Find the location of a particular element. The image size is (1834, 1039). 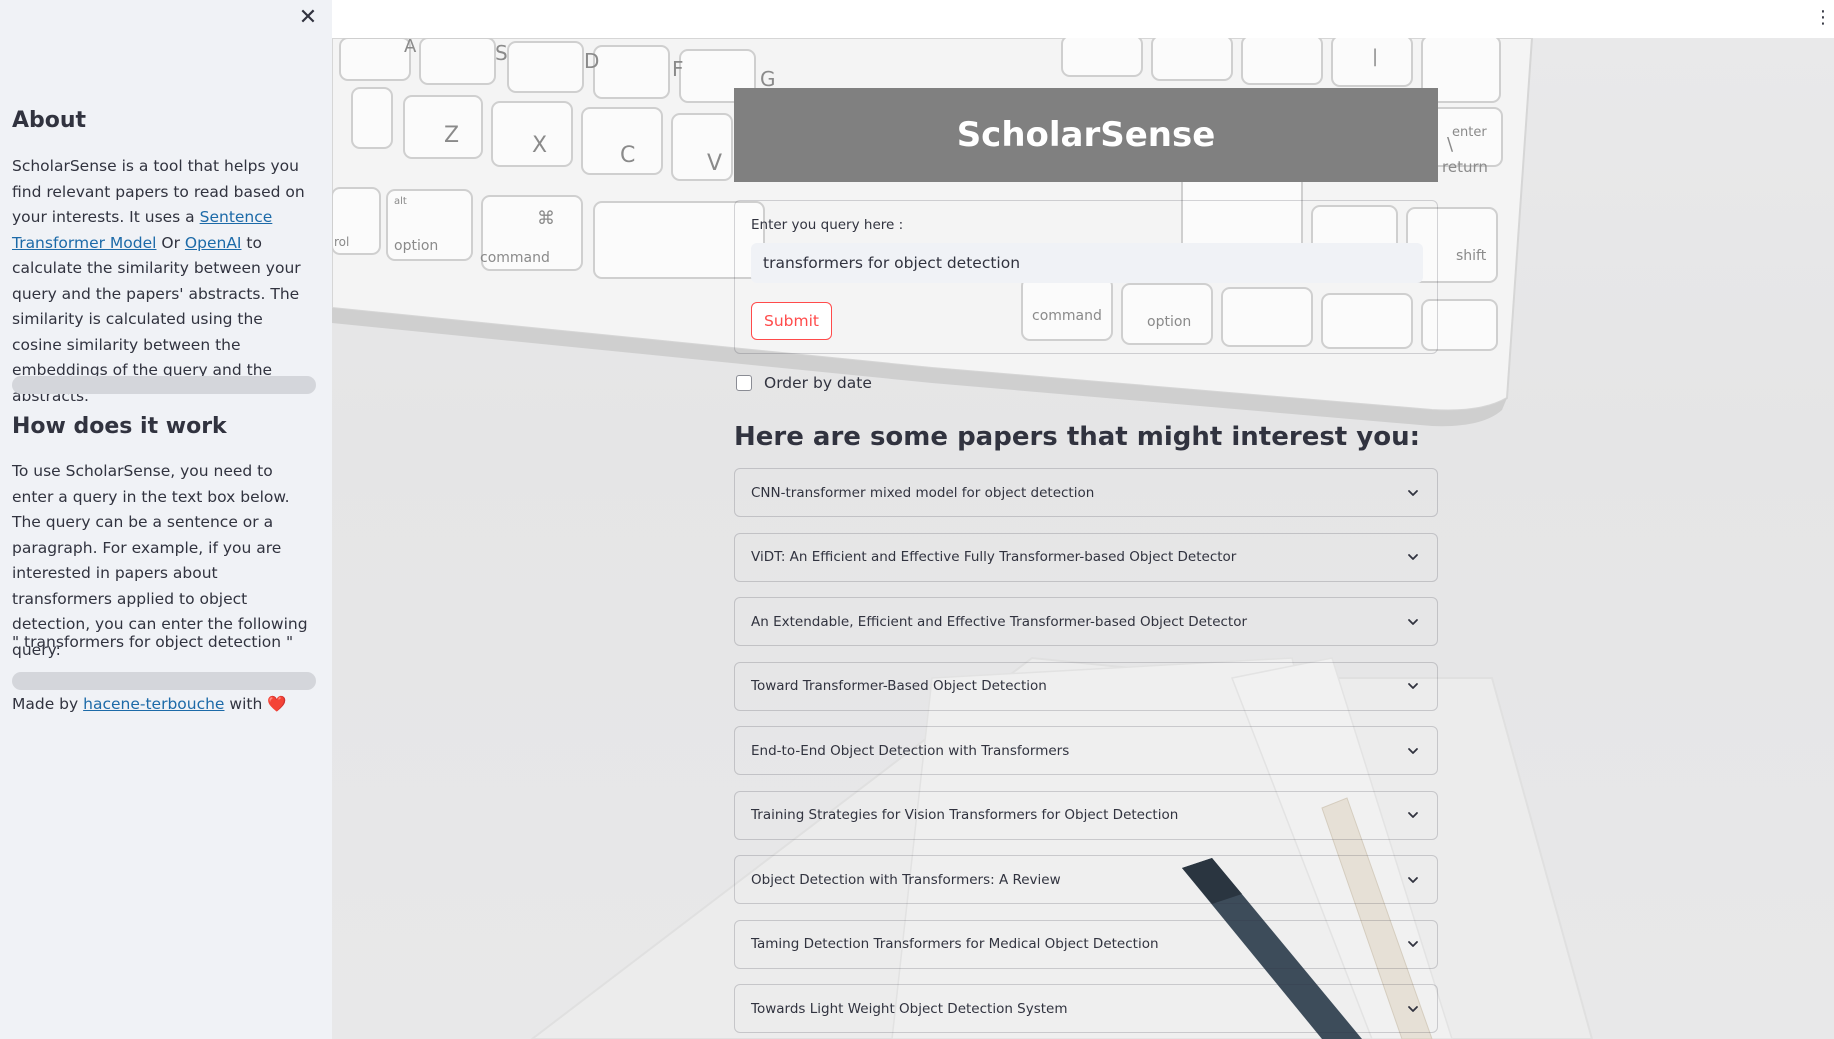

example-query: " transformers for object detection " is located at coordinates (153, 642).